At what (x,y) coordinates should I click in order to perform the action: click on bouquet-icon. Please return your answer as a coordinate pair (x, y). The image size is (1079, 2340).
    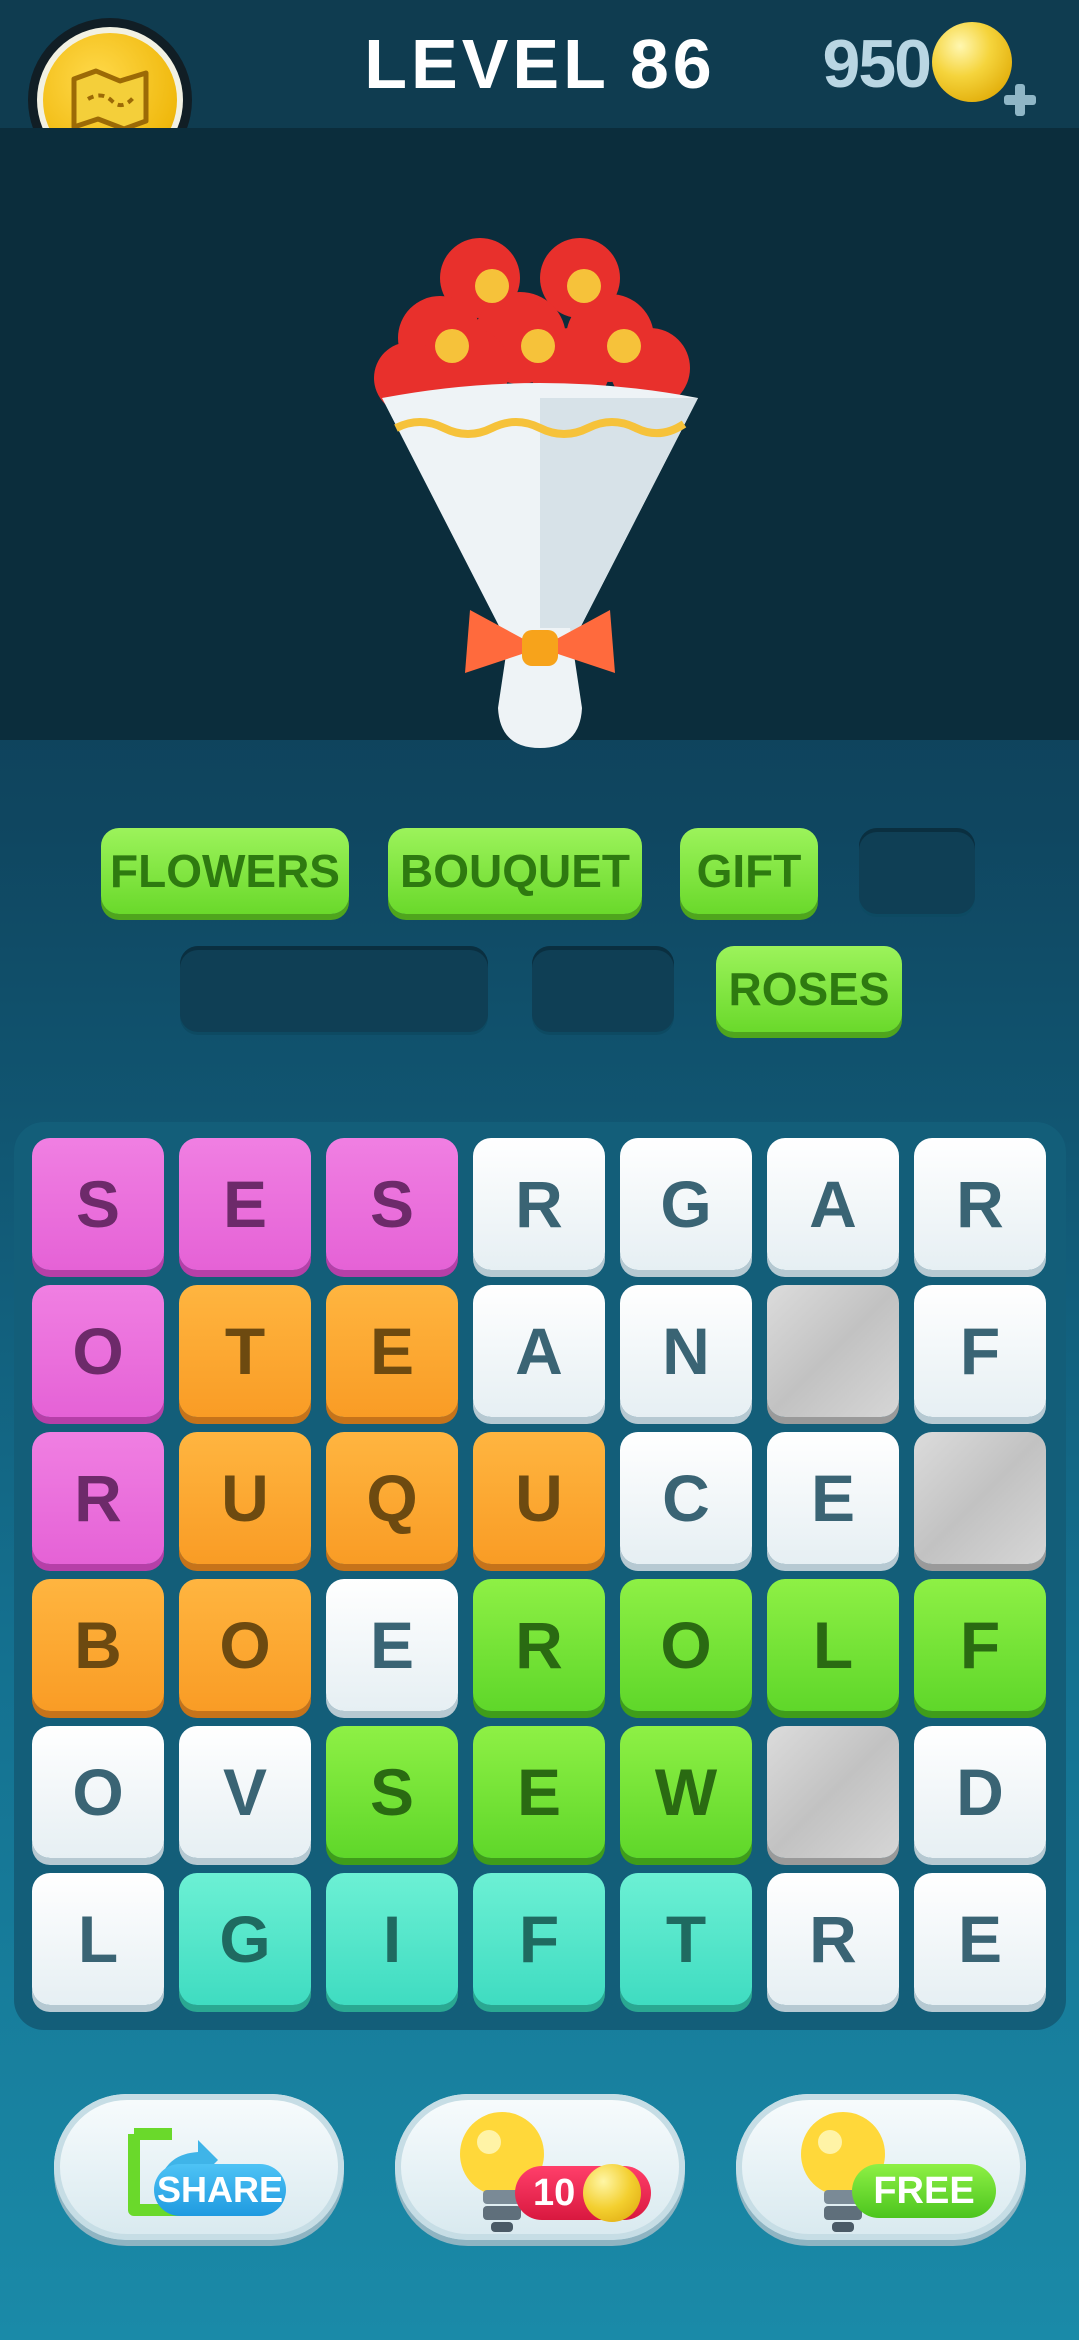
    Looking at the image, I should click on (536, 493).